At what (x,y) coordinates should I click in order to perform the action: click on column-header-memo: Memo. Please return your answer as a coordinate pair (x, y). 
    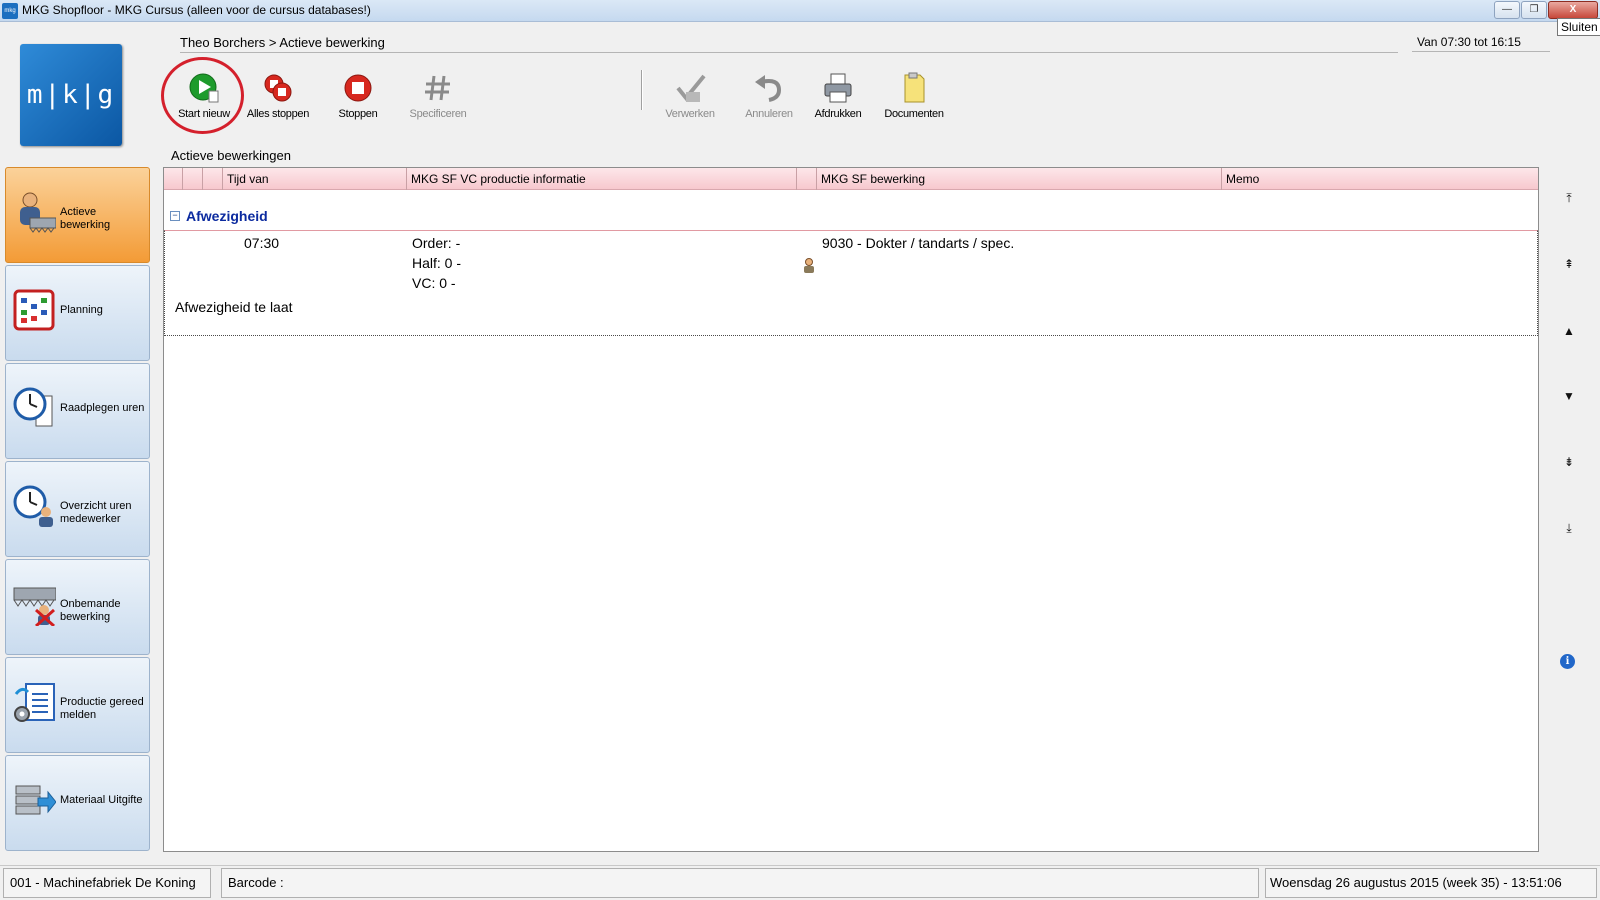
    Looking at the image, I should click on (1379, 179).